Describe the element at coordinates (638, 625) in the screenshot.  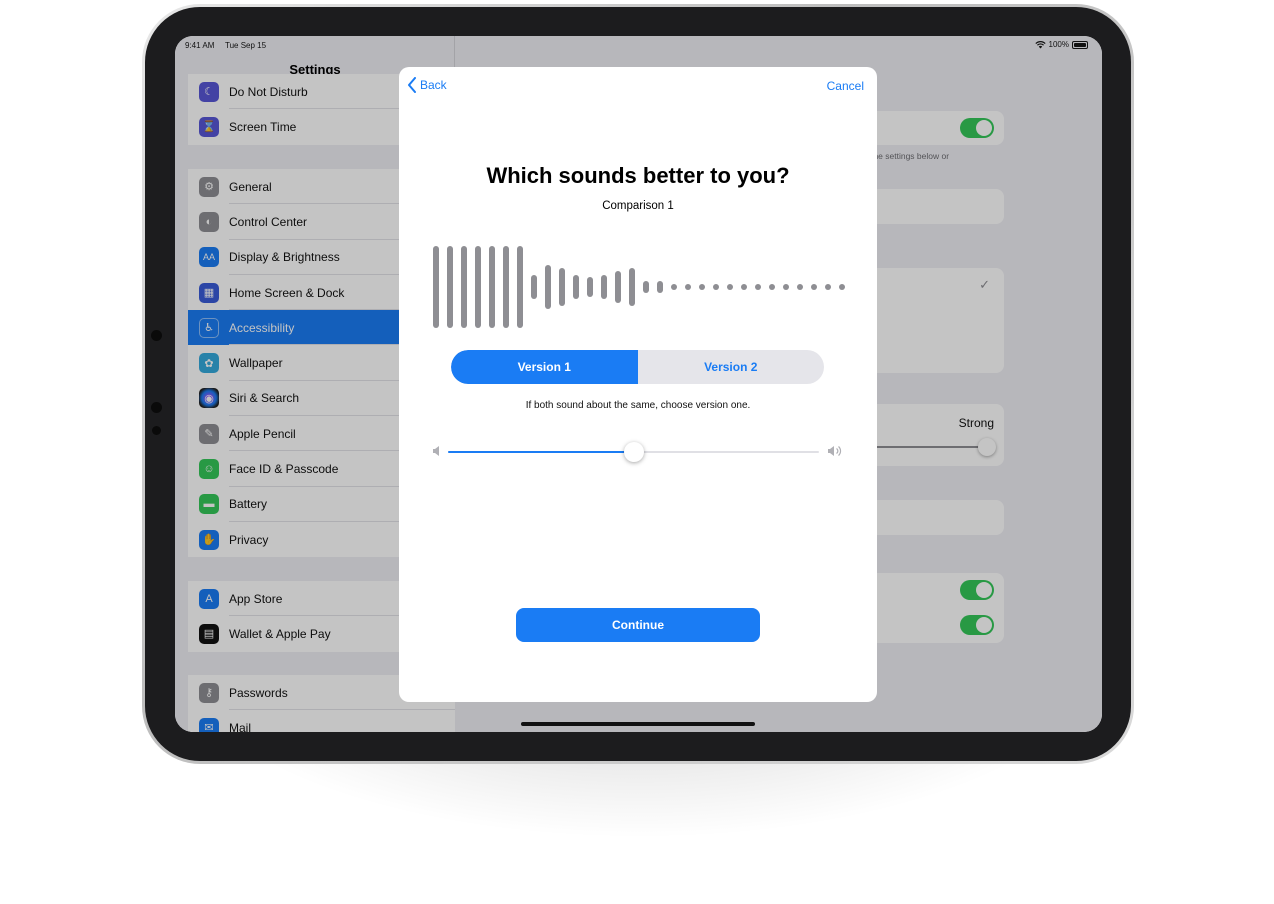
I see `continue-button: Continue` at that location.